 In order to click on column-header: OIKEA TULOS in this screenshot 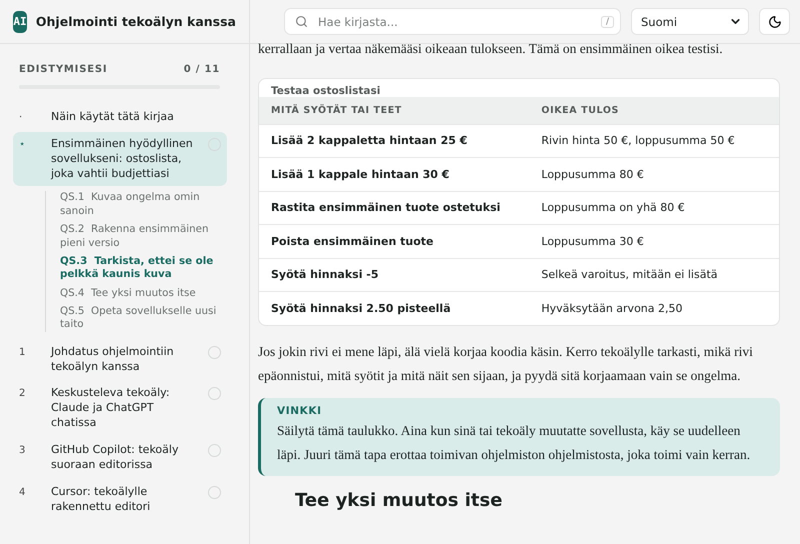, I will do `click(654, 110)`.